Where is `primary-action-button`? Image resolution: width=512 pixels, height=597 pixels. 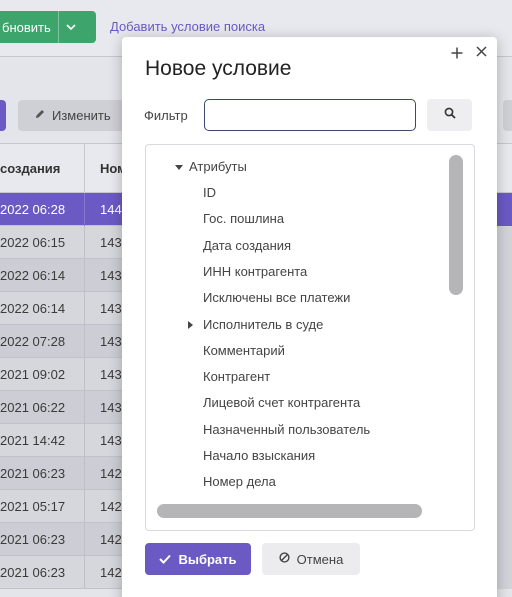 primary-action-button is located at coordinates (3, 115).